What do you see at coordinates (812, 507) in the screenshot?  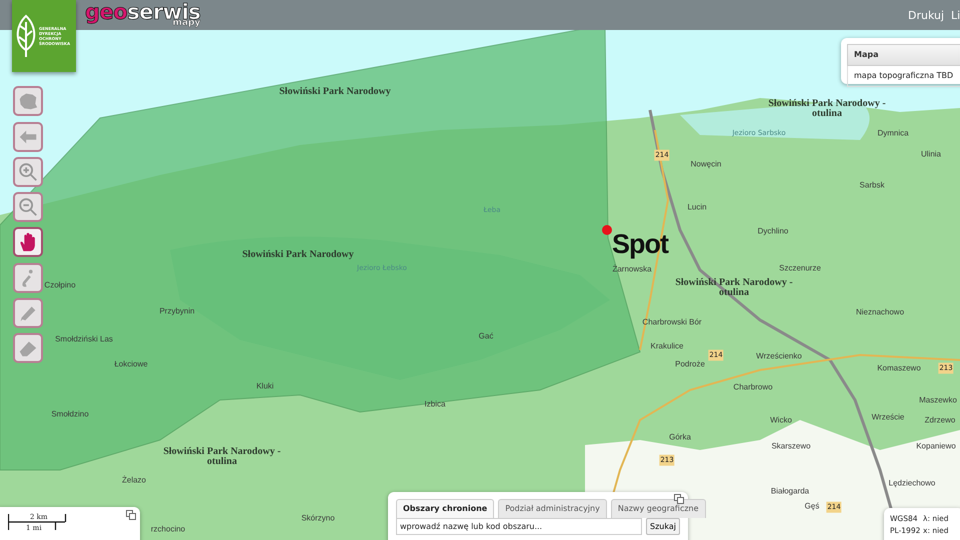 I see `place-label: Gęś` at bounding box center [812, 507].